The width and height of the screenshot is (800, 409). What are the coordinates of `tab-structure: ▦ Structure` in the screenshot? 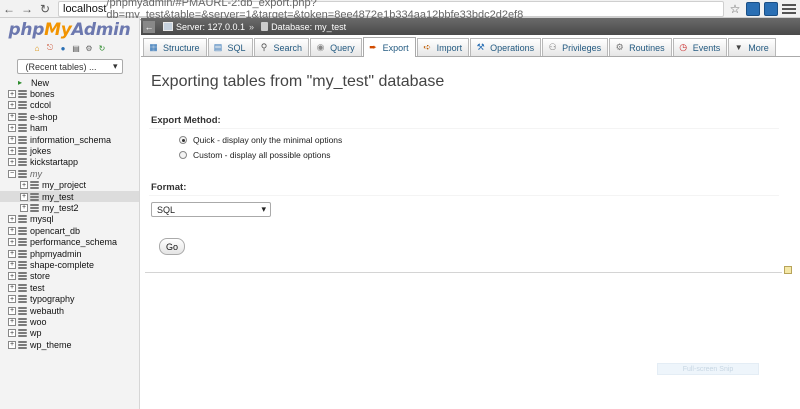 It's located at (175, 47).